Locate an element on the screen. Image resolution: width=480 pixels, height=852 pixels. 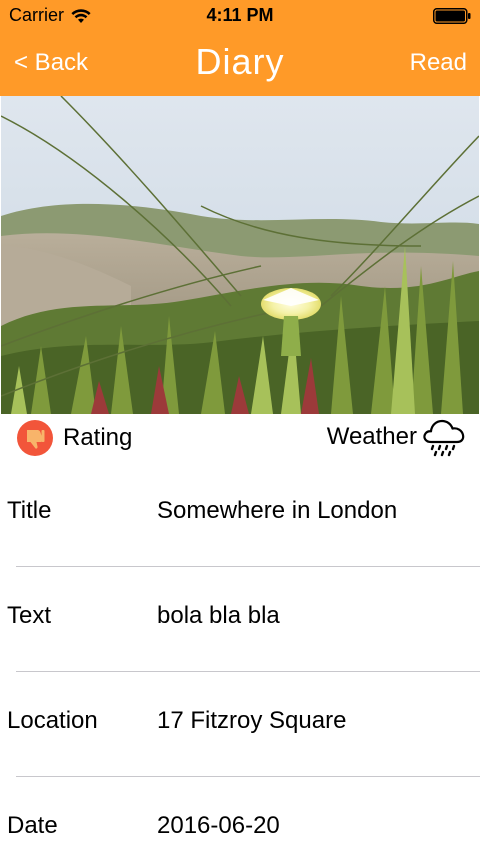
detail-row-location: Location 17 Fitzroy Square is located at coordinates (240, 724).